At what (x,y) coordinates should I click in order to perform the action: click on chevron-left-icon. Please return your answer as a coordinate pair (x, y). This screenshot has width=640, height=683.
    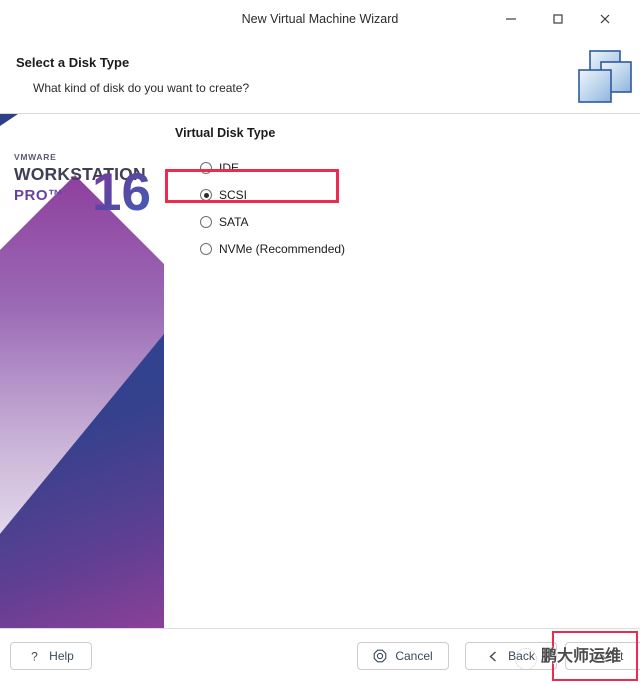
    Looking at the image, I should click on (493, 656).